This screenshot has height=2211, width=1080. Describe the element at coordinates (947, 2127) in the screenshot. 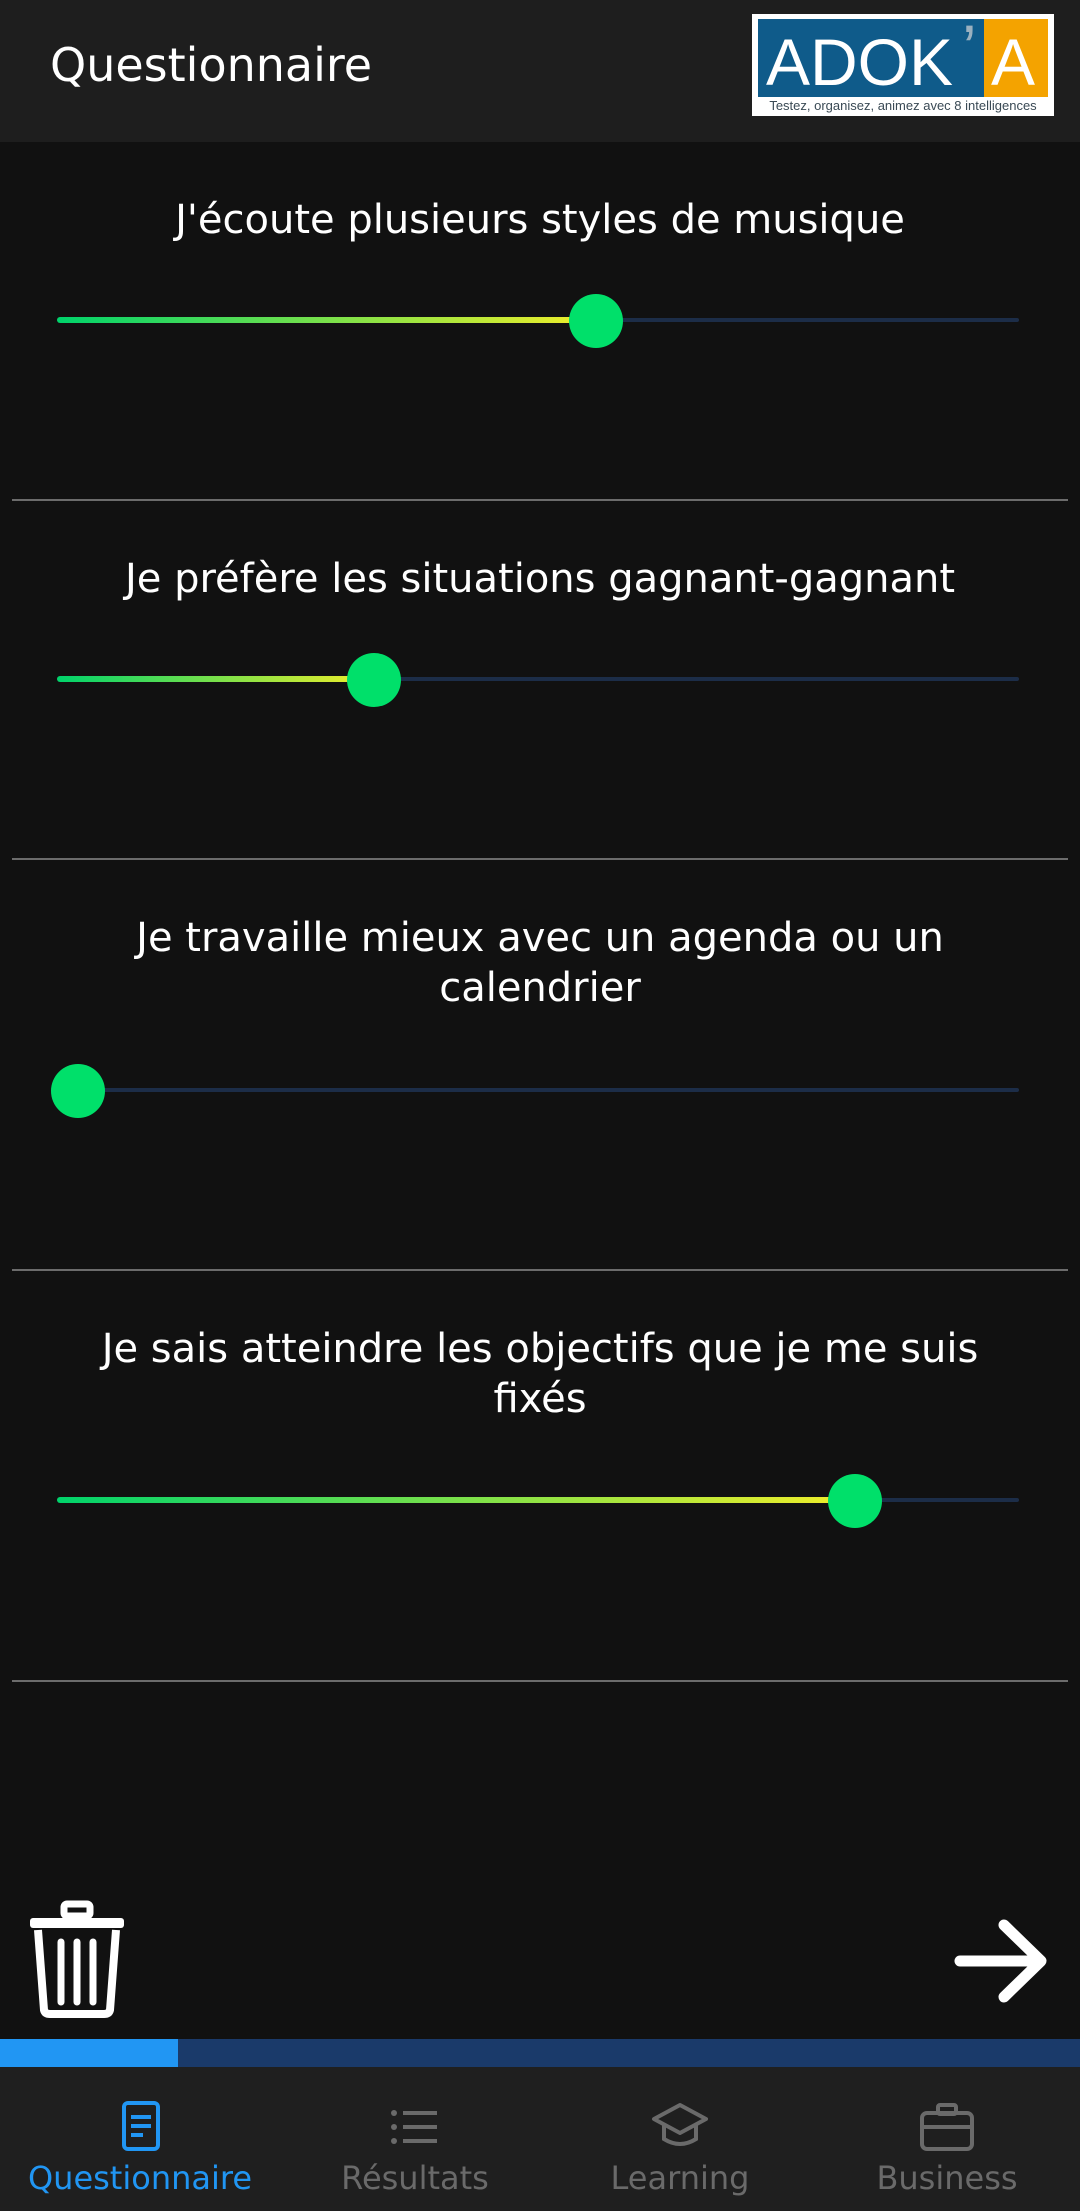

I see `briefcase-icon` at that location.